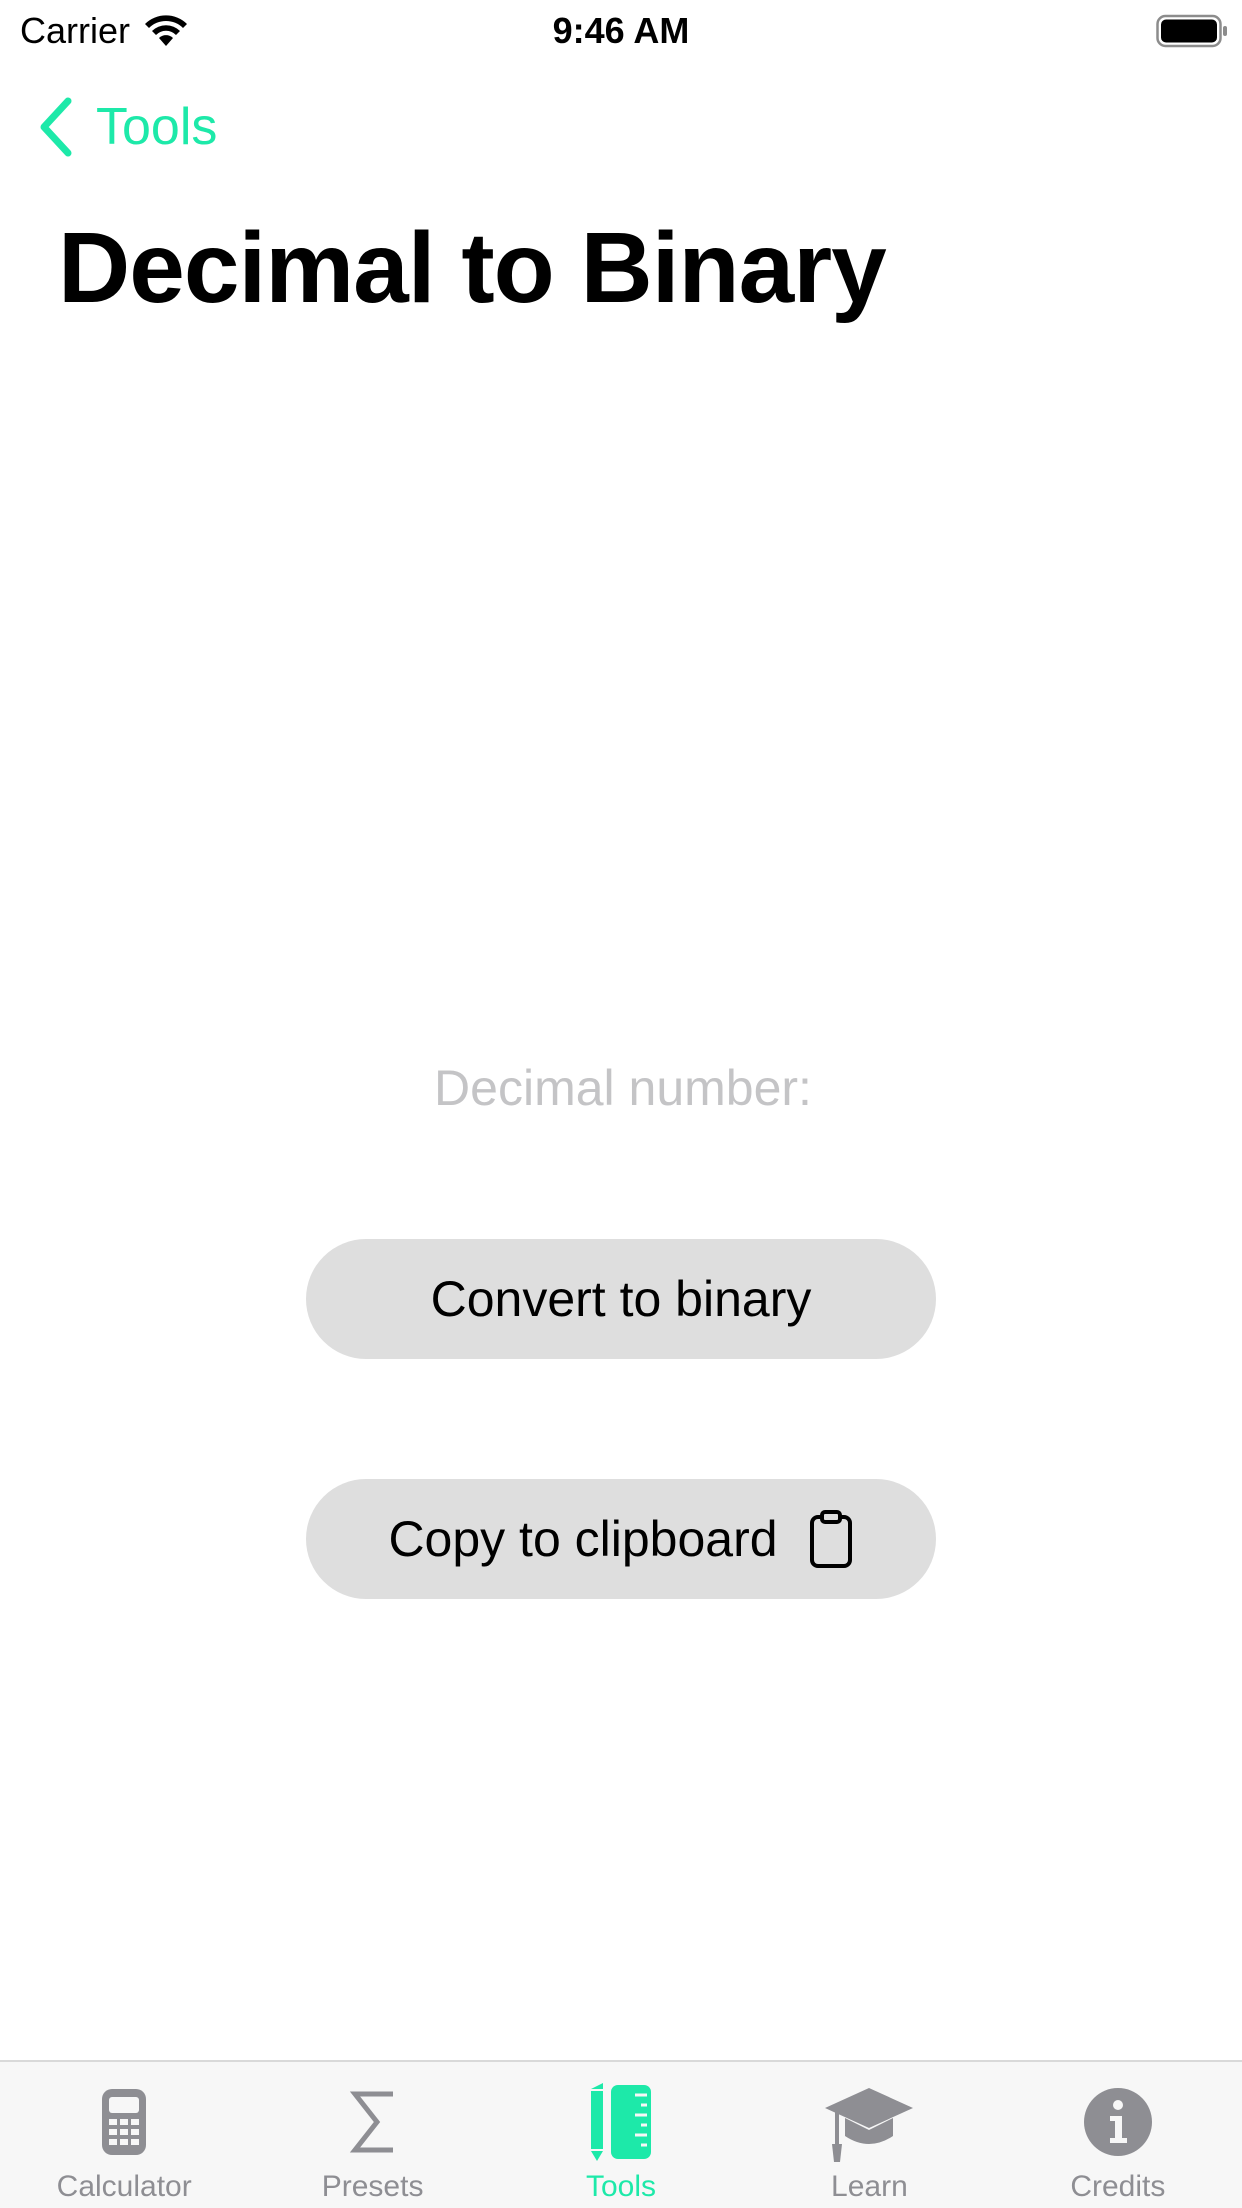 This screenshot has width=1242, height=2208. I want to click on sigma-icon, so click(373, 2122).